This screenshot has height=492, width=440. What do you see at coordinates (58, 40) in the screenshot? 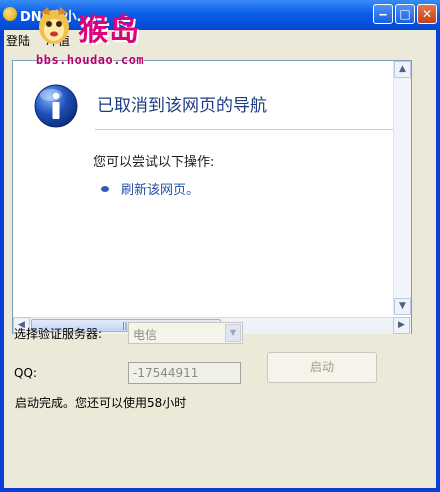
I see `menu-recharge: 冲值` at bounding box center [58, 40].